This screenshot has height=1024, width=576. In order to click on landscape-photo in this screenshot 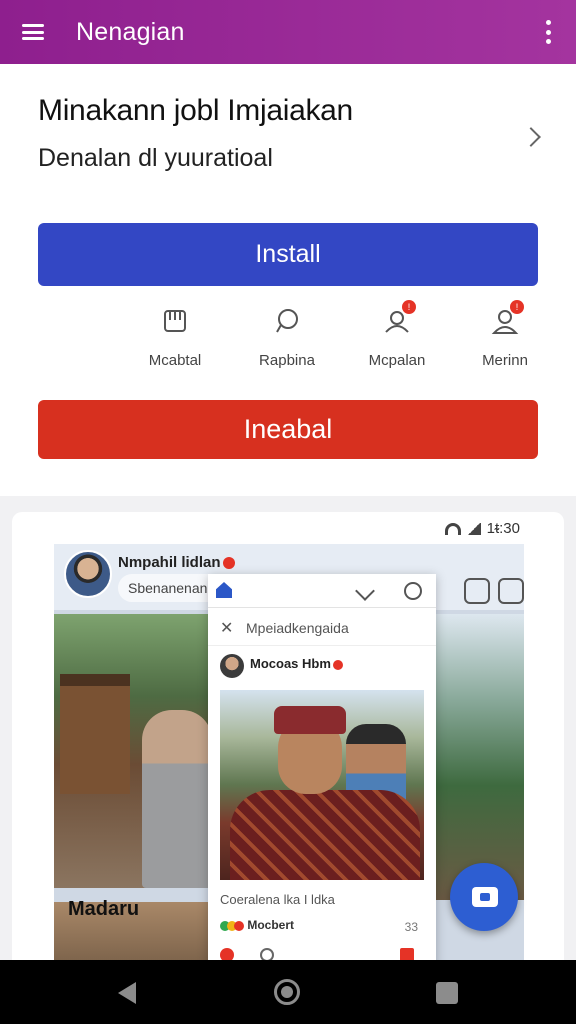, I will do `click(479, 757)`.